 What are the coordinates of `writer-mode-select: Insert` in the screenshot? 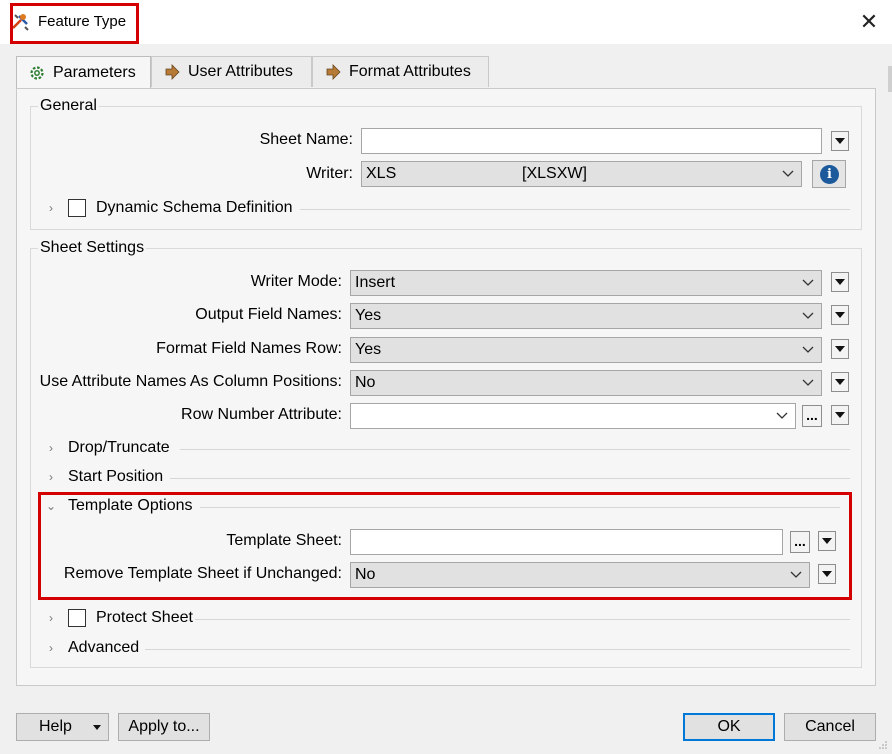 It's located at (586, 283).